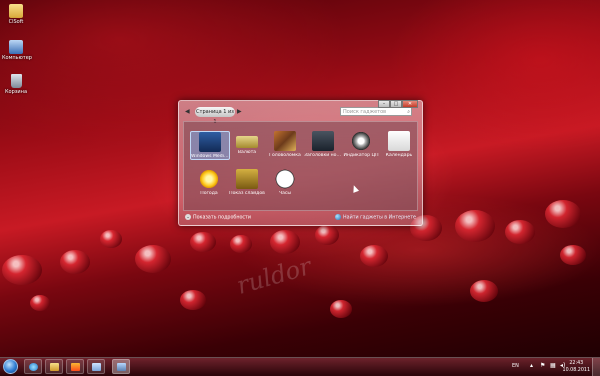 This screenshot has height=376, width=600. Describe the element at coordinates (16, 22) in the screenshot. I see `desktop-icon-label: ClSoft` at that location.